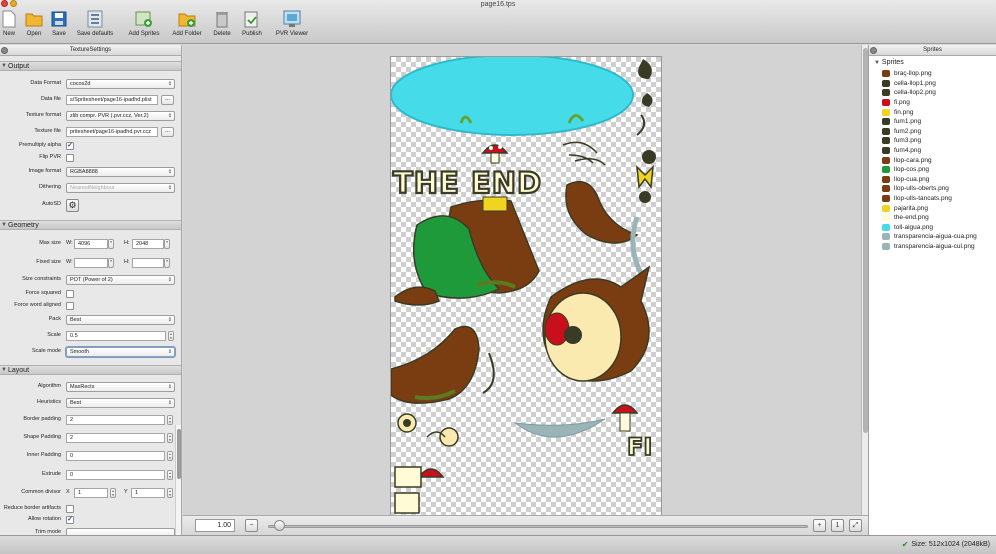 The height and width of the screenshot is (554, 996). Describe the element at coordinates (144, 25) in the screenshot. I see `add-sprites-button: Add Sprites` at that location.